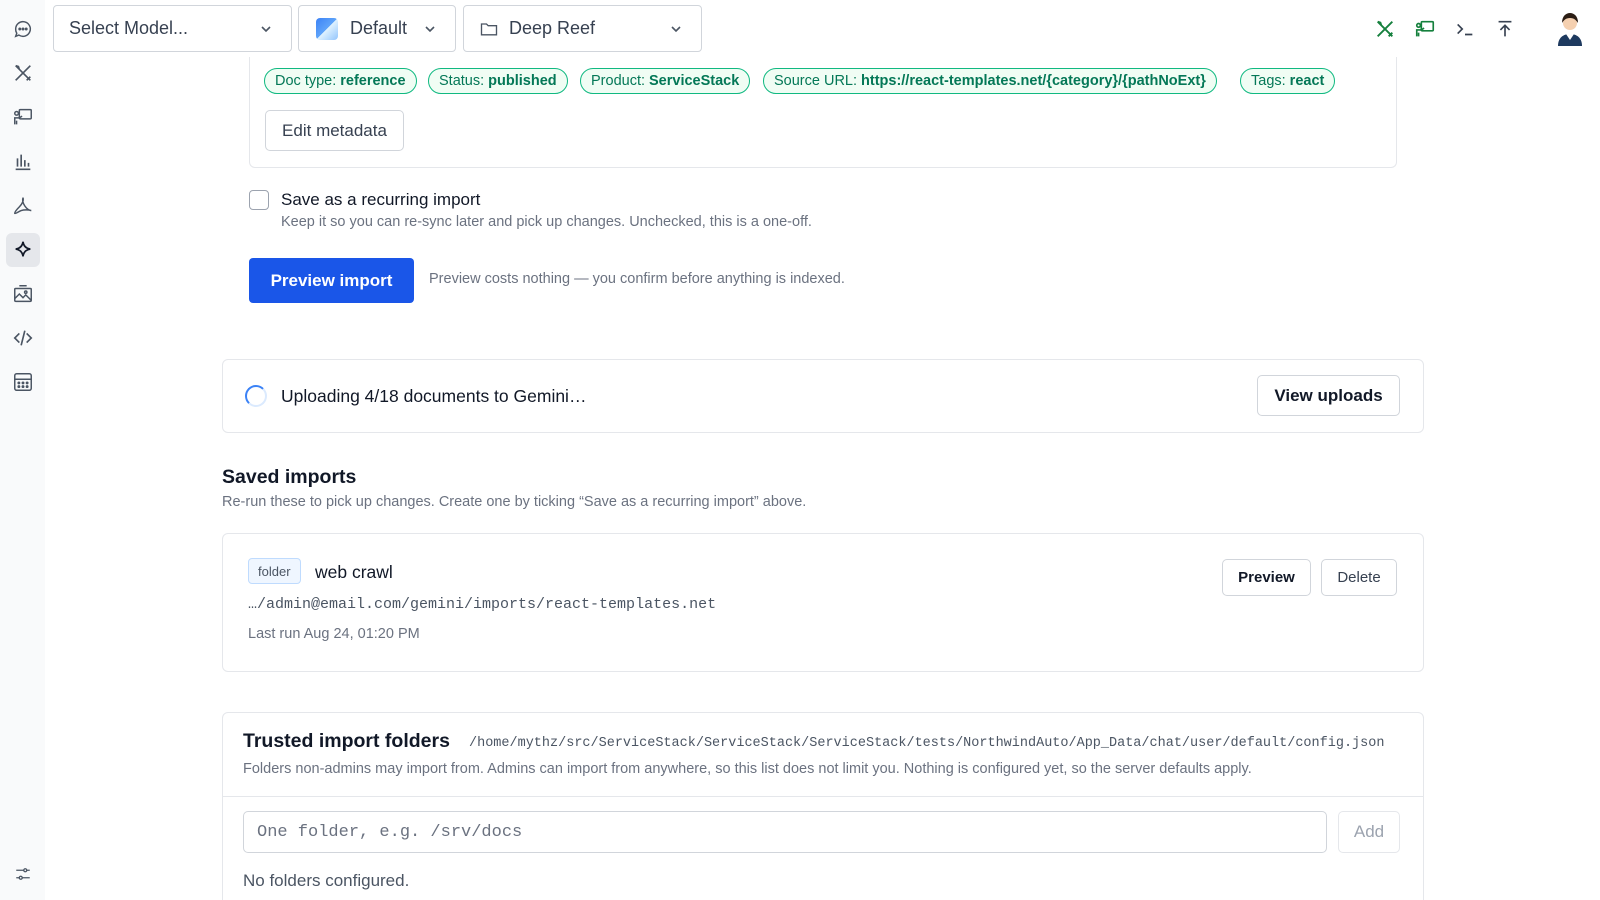  Describe the element at coordinates (256, 396) in the screenshot. I see `loading-spinner-icon` at that location.